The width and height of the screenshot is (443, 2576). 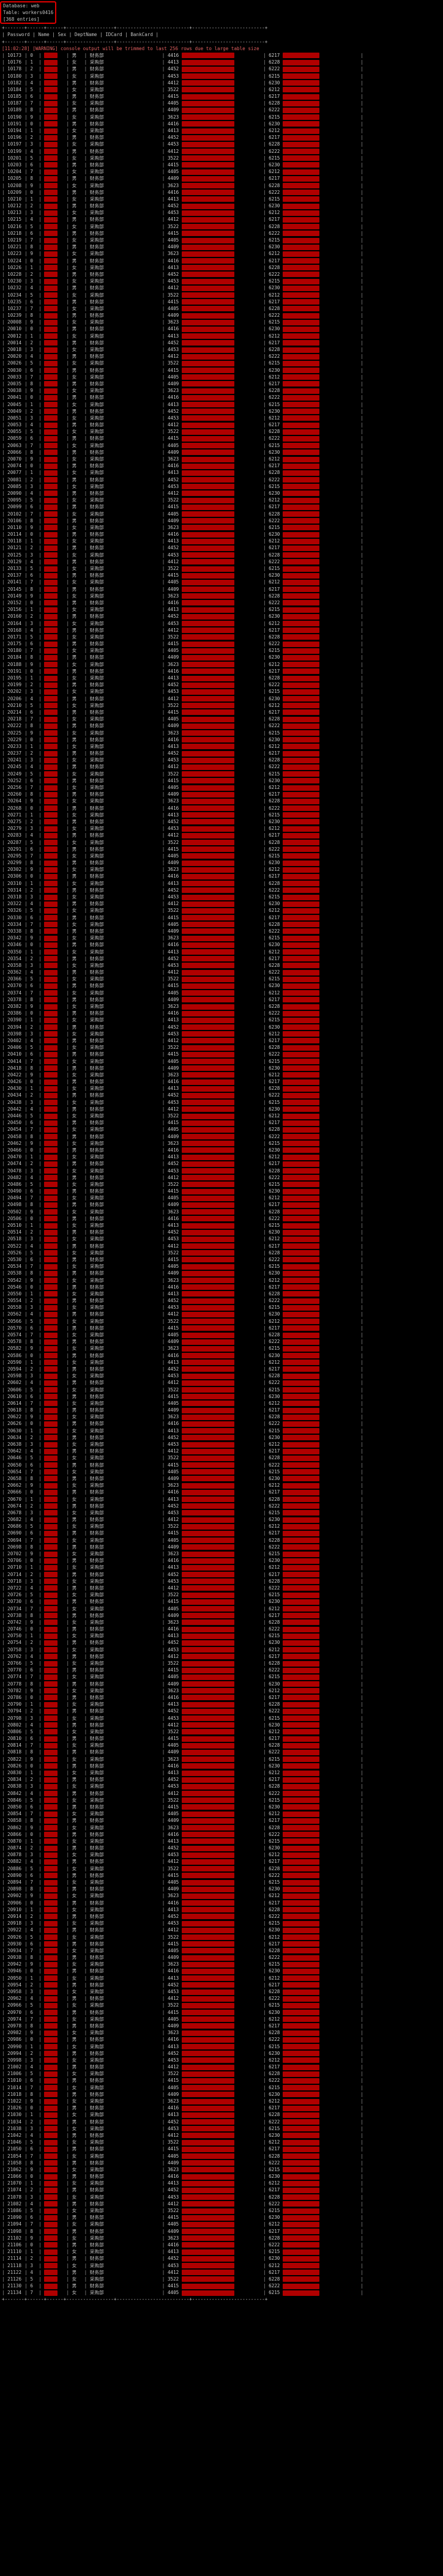 What do you see at coordinates (44, 35) in the screenshot?
I see `col-name: Name` at bounding box center [44, 35].